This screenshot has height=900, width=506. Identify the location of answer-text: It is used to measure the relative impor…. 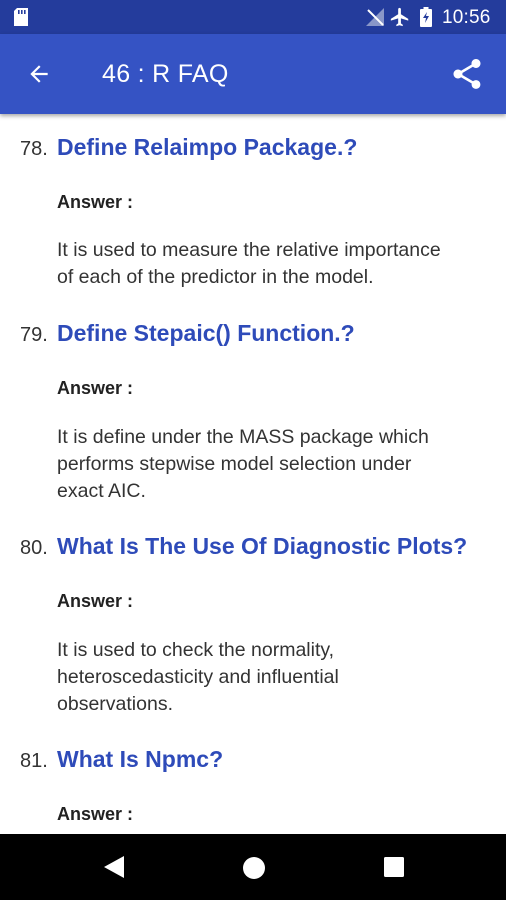
(249, 263).